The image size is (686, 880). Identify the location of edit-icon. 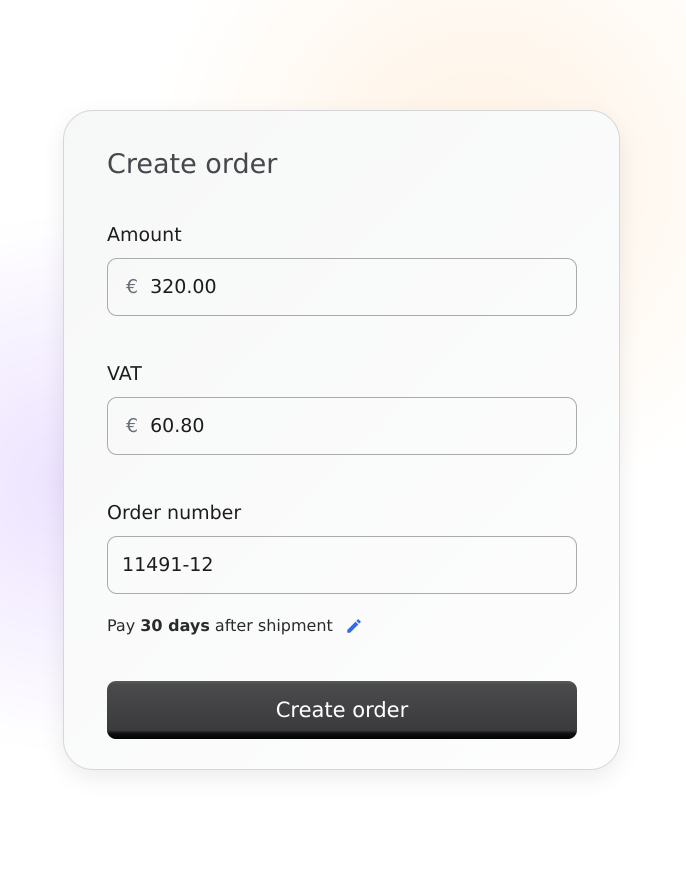
(353, 625).